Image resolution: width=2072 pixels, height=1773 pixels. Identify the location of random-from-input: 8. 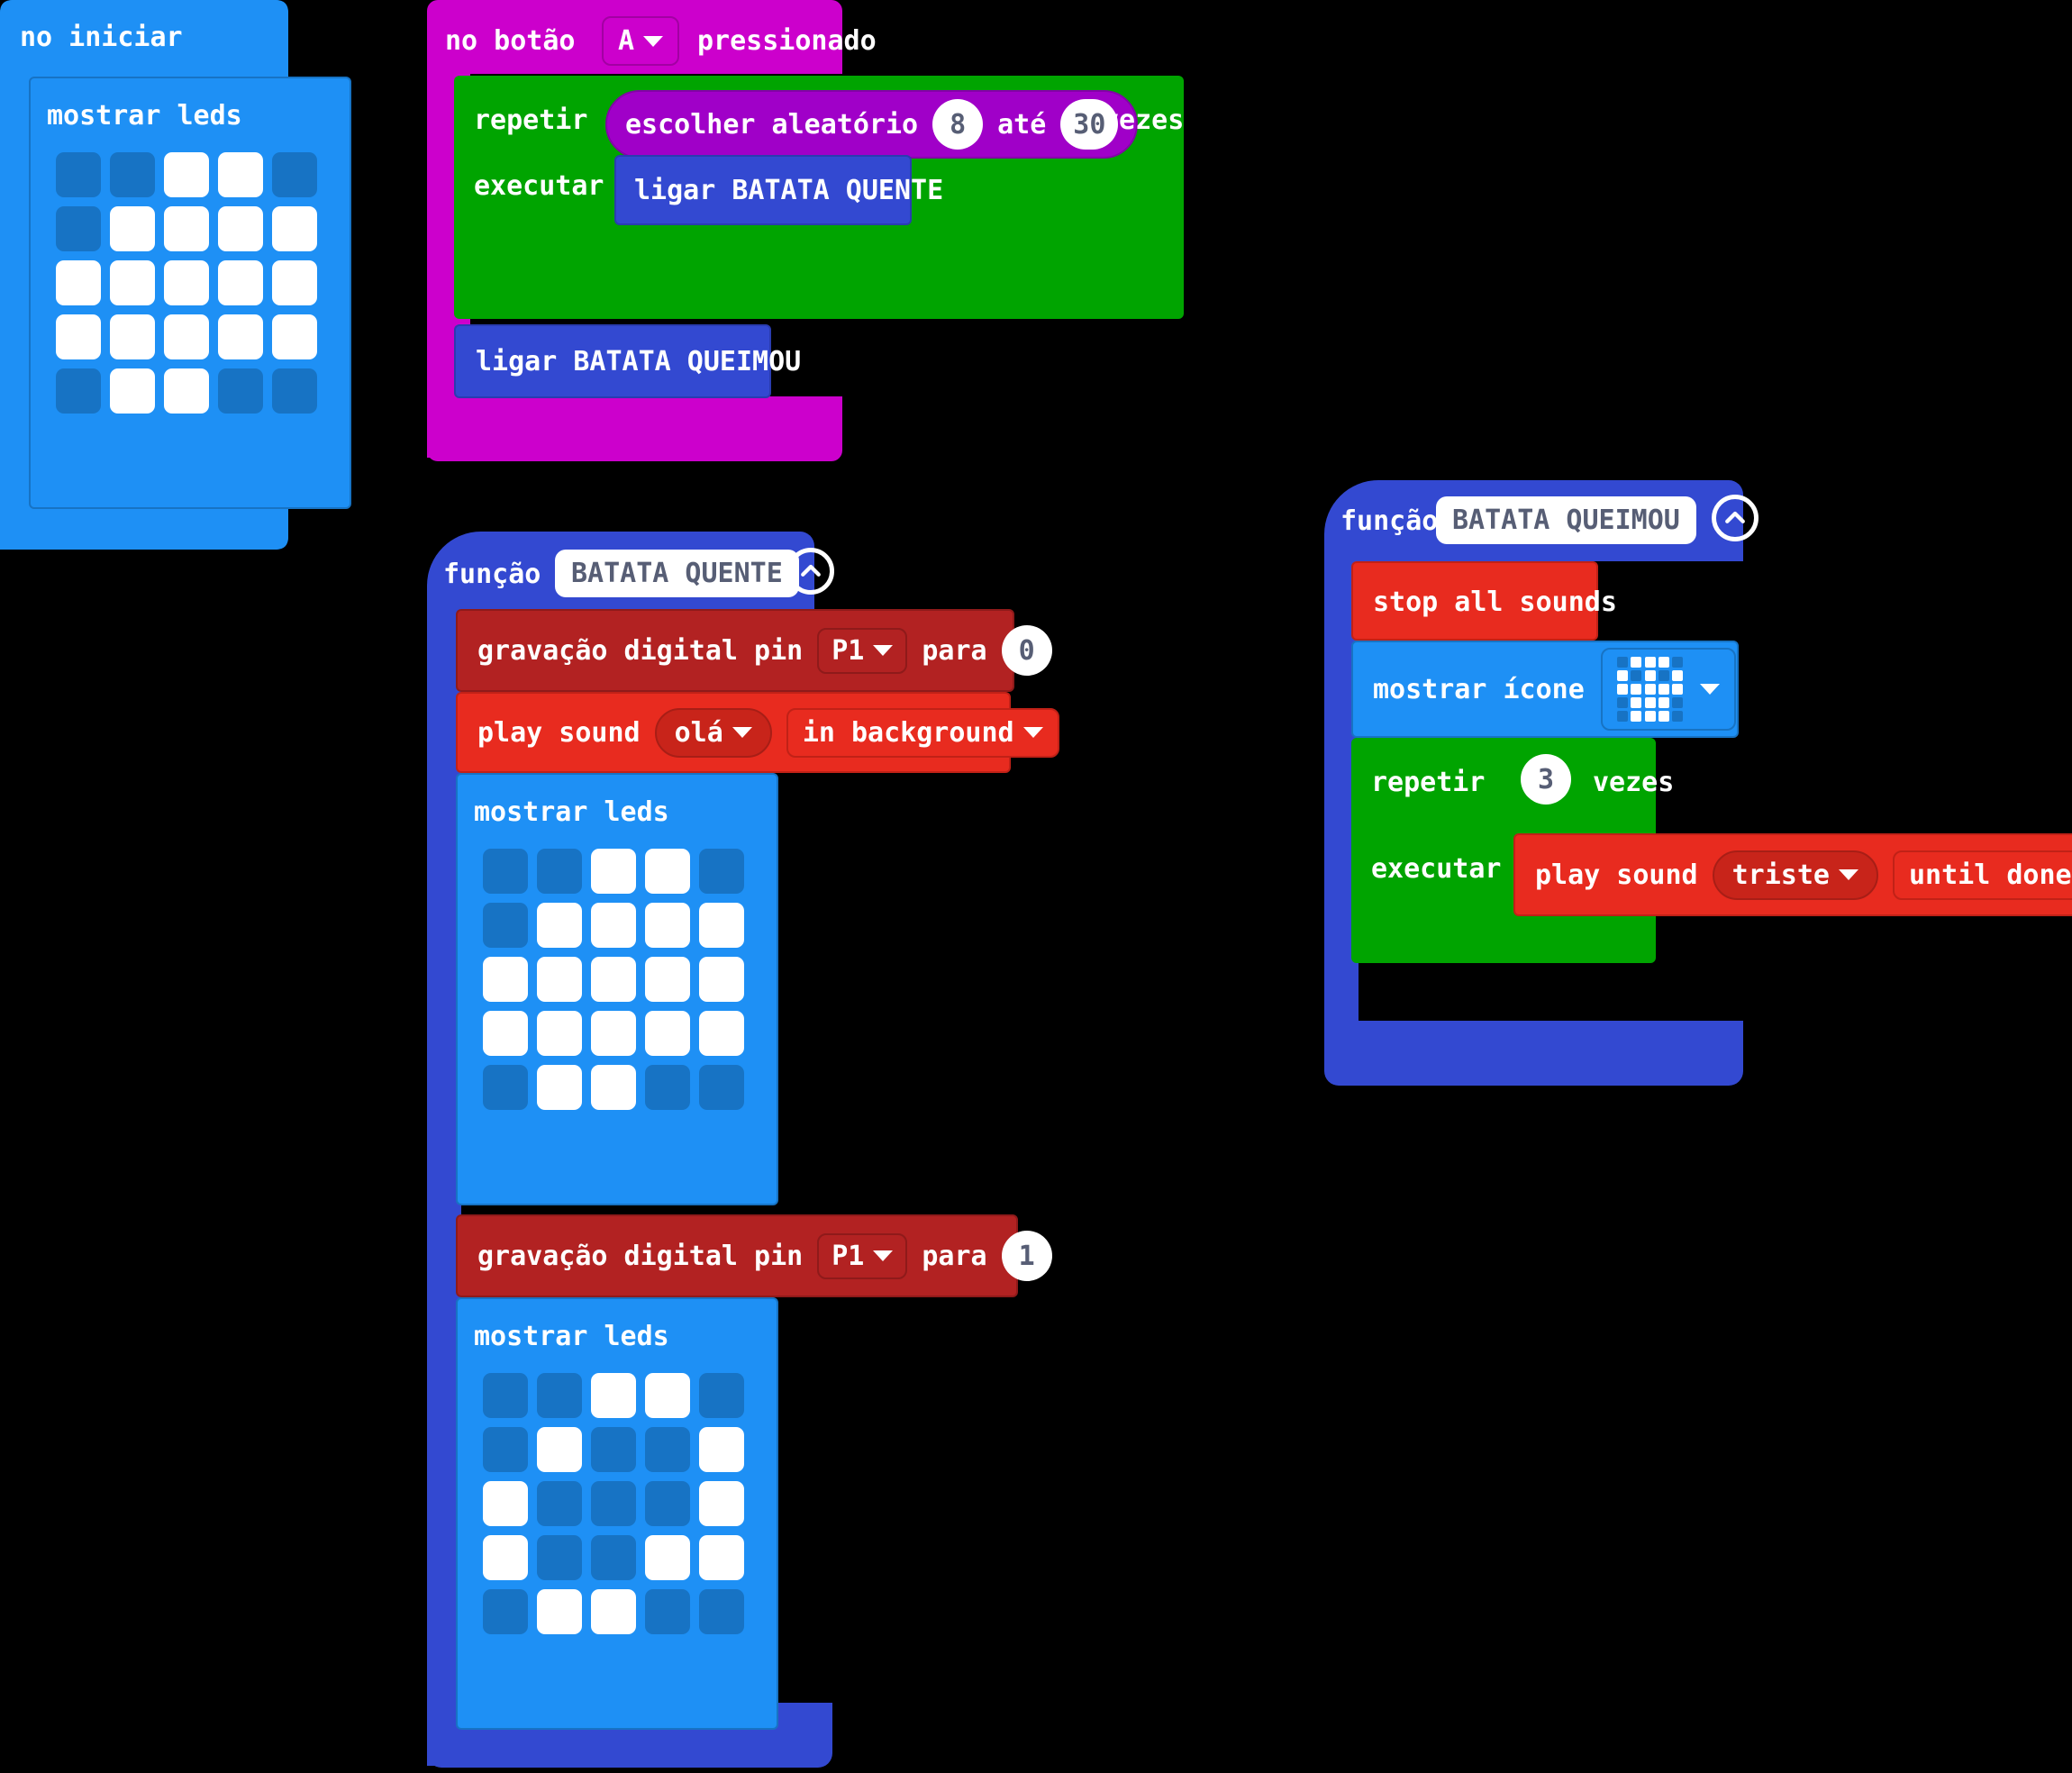
(958, 124).